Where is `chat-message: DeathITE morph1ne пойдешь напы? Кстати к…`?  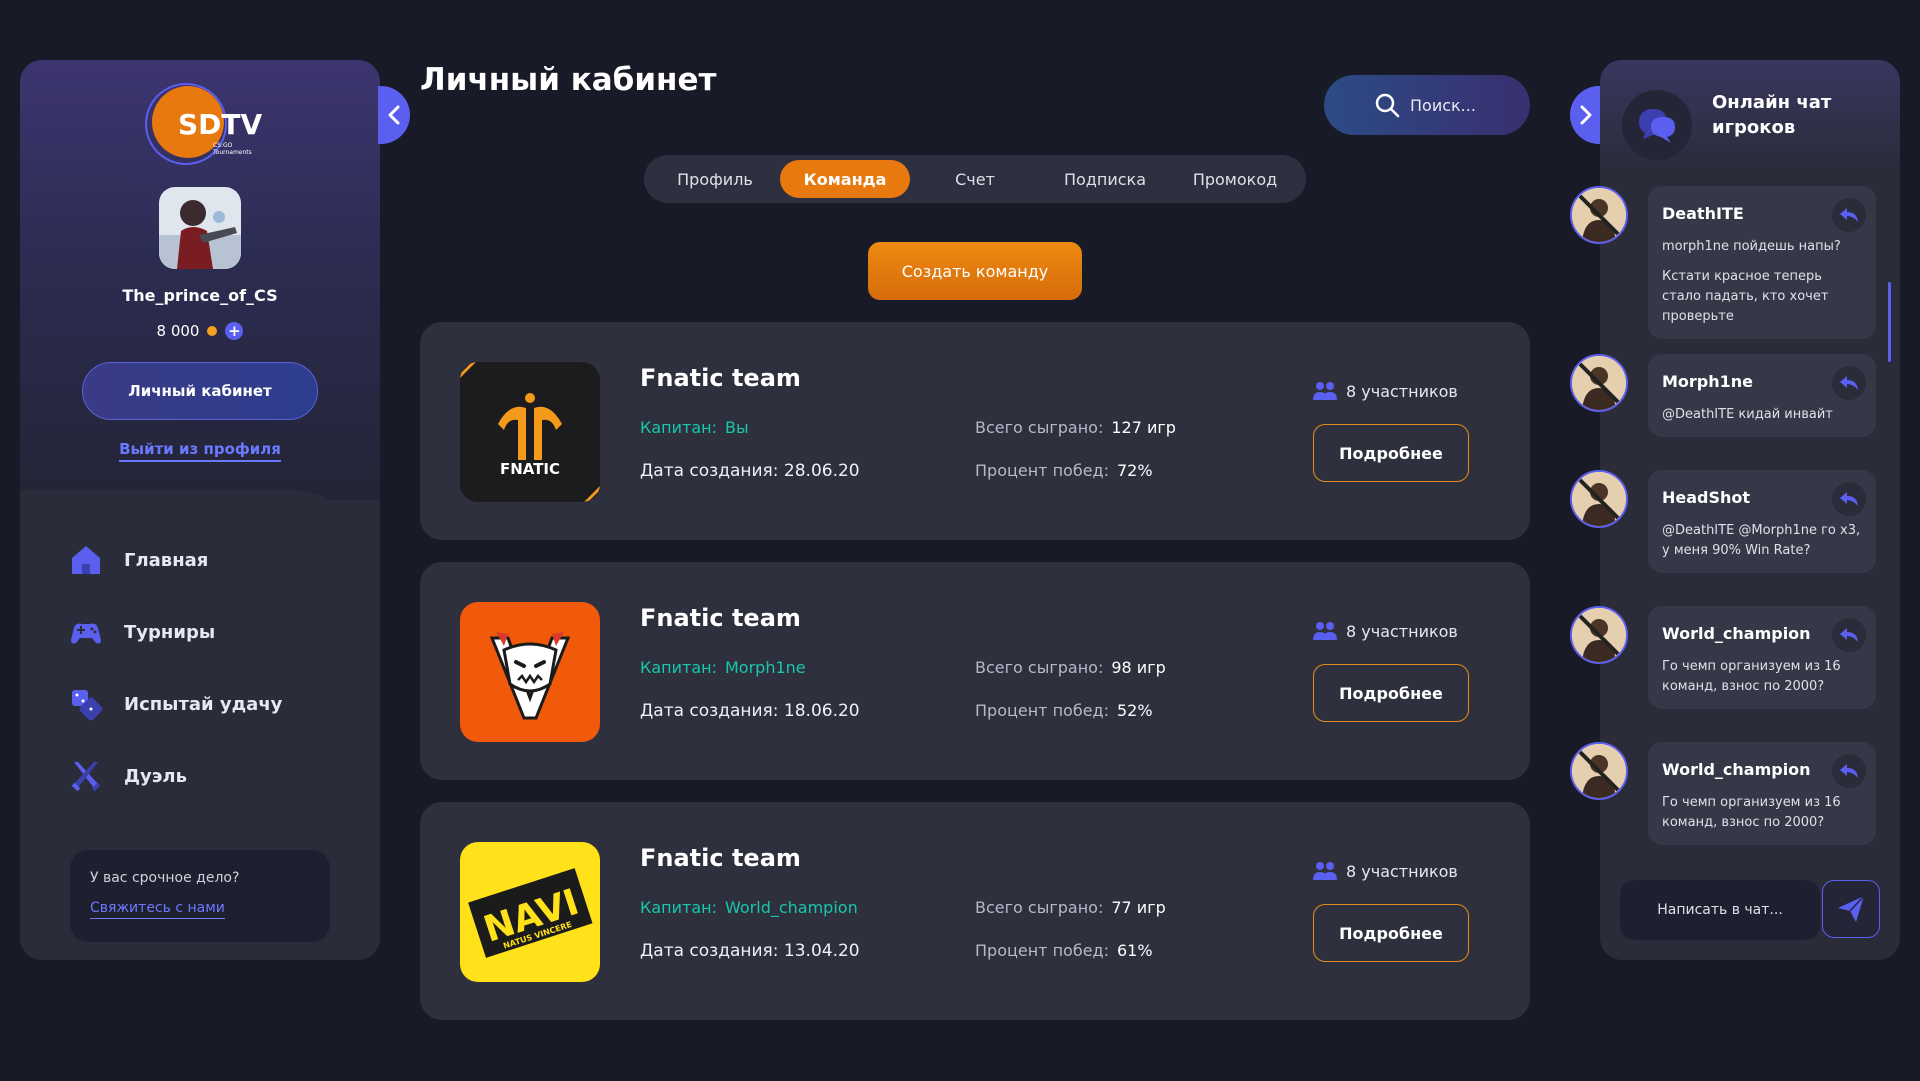
chat-message: DeathITE morph1ne пойдешь напы? Кстати к… is located at coordinates (1762, 262).